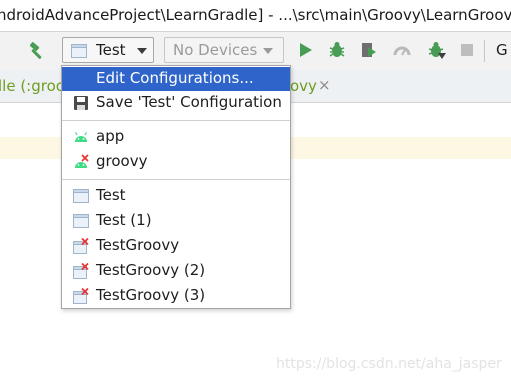 This screenshot has height=383, width=511. I want to click on menu-item-label: groovy, so click(122, 161).